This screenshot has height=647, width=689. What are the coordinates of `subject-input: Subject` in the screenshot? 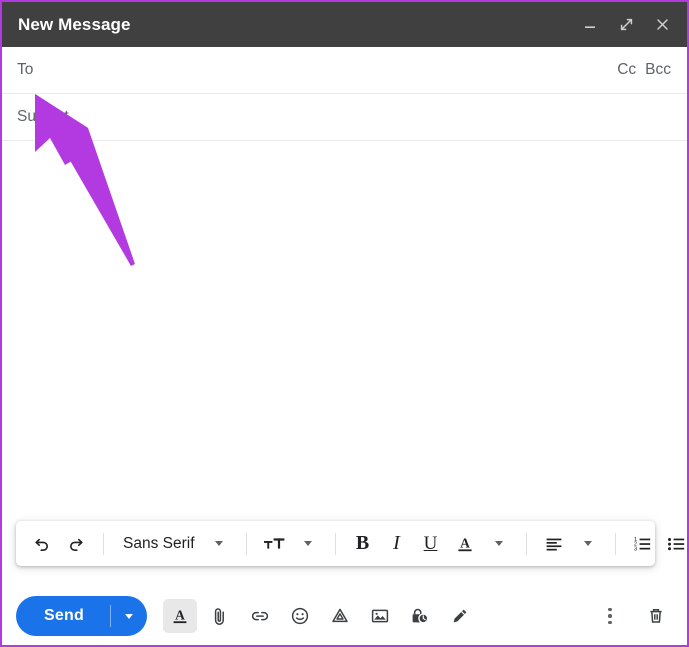 It's located at (344, 117).